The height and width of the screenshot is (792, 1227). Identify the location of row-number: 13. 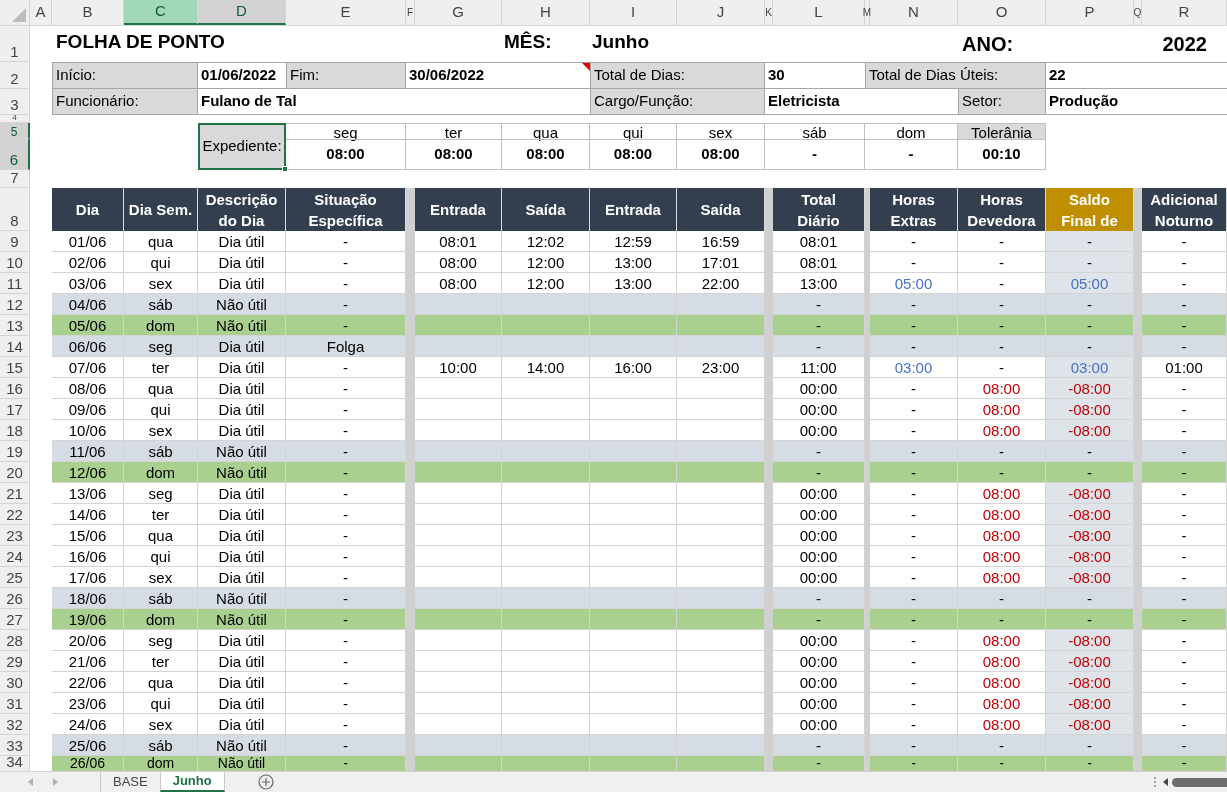
(15, 325).